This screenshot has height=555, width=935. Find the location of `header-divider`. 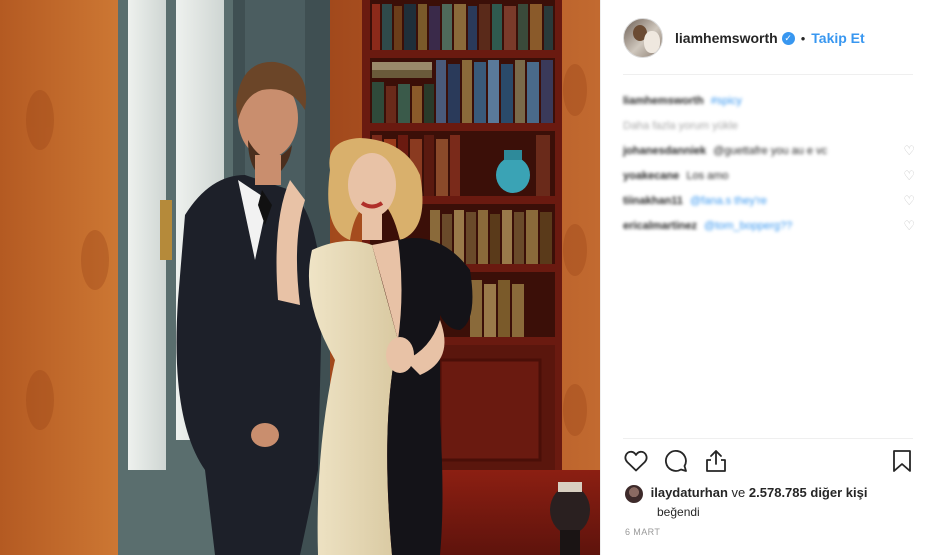

header-divider is located at coordinates (768, 74).